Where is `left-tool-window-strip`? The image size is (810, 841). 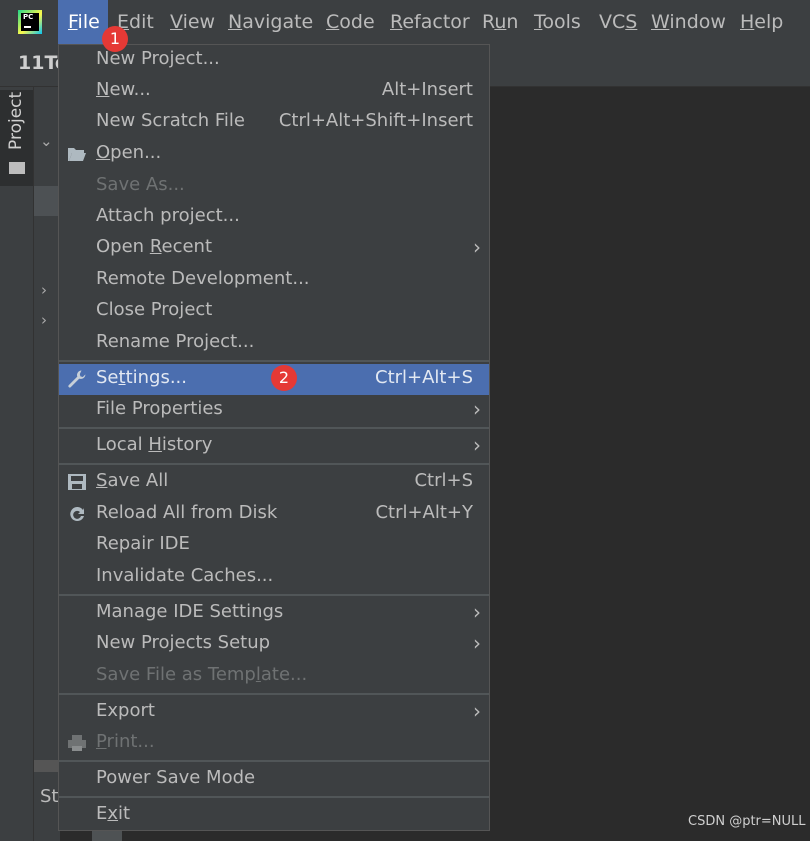 left-tool-window-strip is located at coordinates (17, 464).